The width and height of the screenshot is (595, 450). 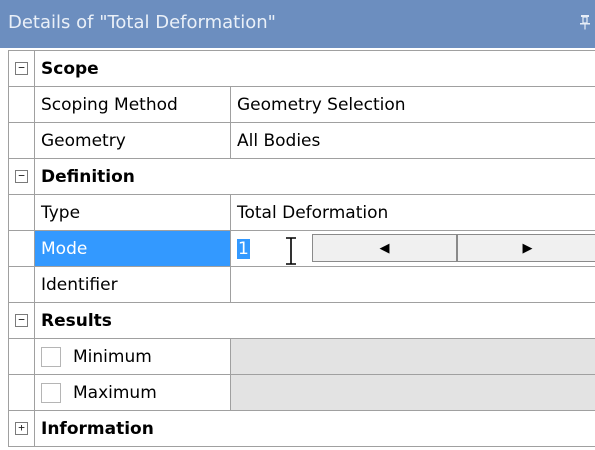 What do you see at coordinates (413, 104) in the screenshot?
I see `property-value-scoping-method: Geometry Selection` at bounding box center [413, 104].